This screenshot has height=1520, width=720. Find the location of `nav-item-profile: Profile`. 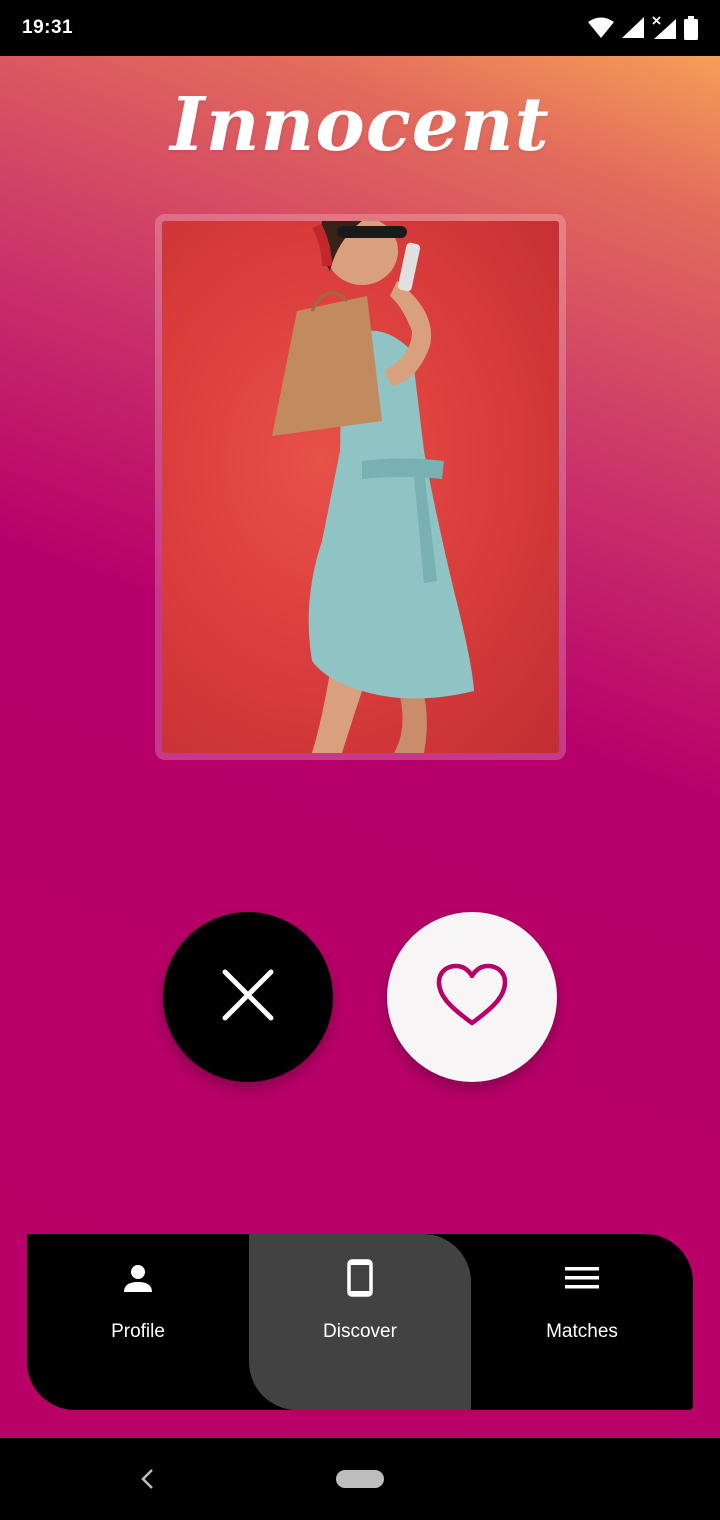

nav-item-profile: Profile is located at coordinates (138, 1322).